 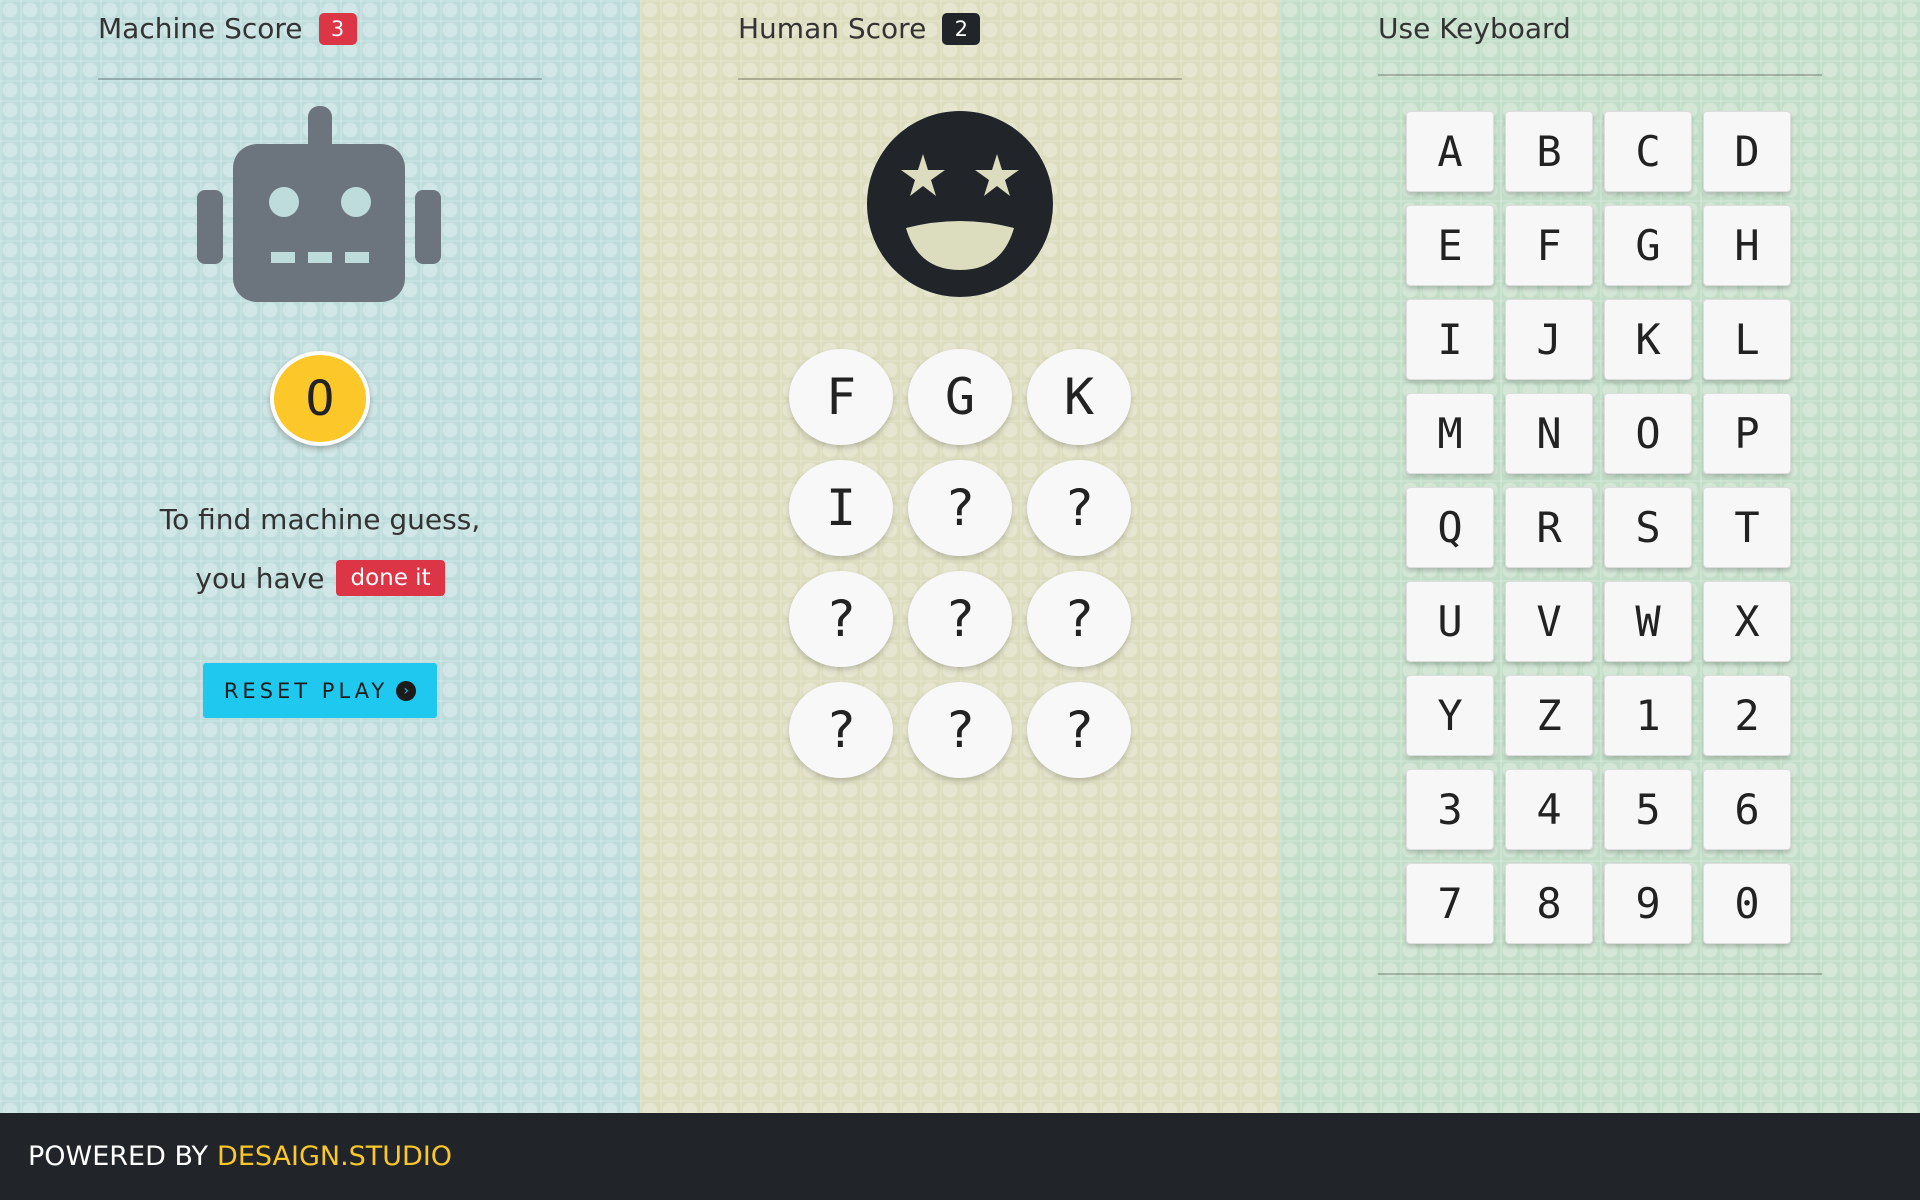 I want to click on machine-message-line2: you have done it, so click(x=320, y=578).